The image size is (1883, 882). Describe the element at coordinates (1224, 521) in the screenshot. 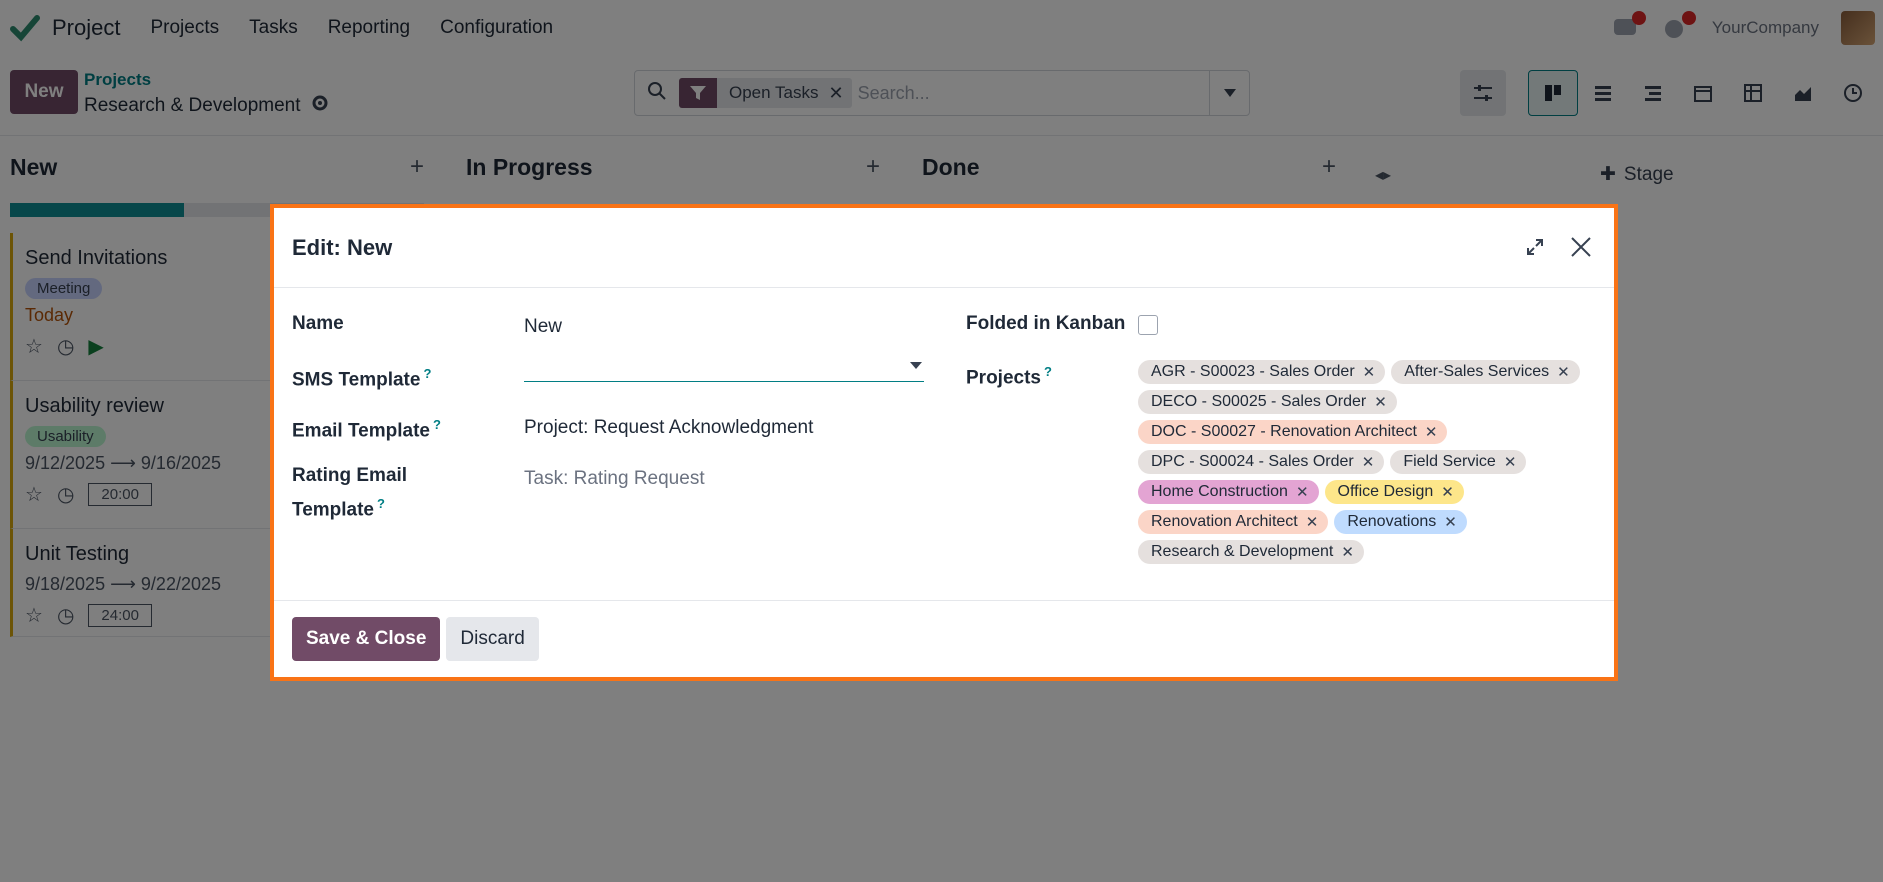

I see `project-tag-label: Renovation Architect` at that location.